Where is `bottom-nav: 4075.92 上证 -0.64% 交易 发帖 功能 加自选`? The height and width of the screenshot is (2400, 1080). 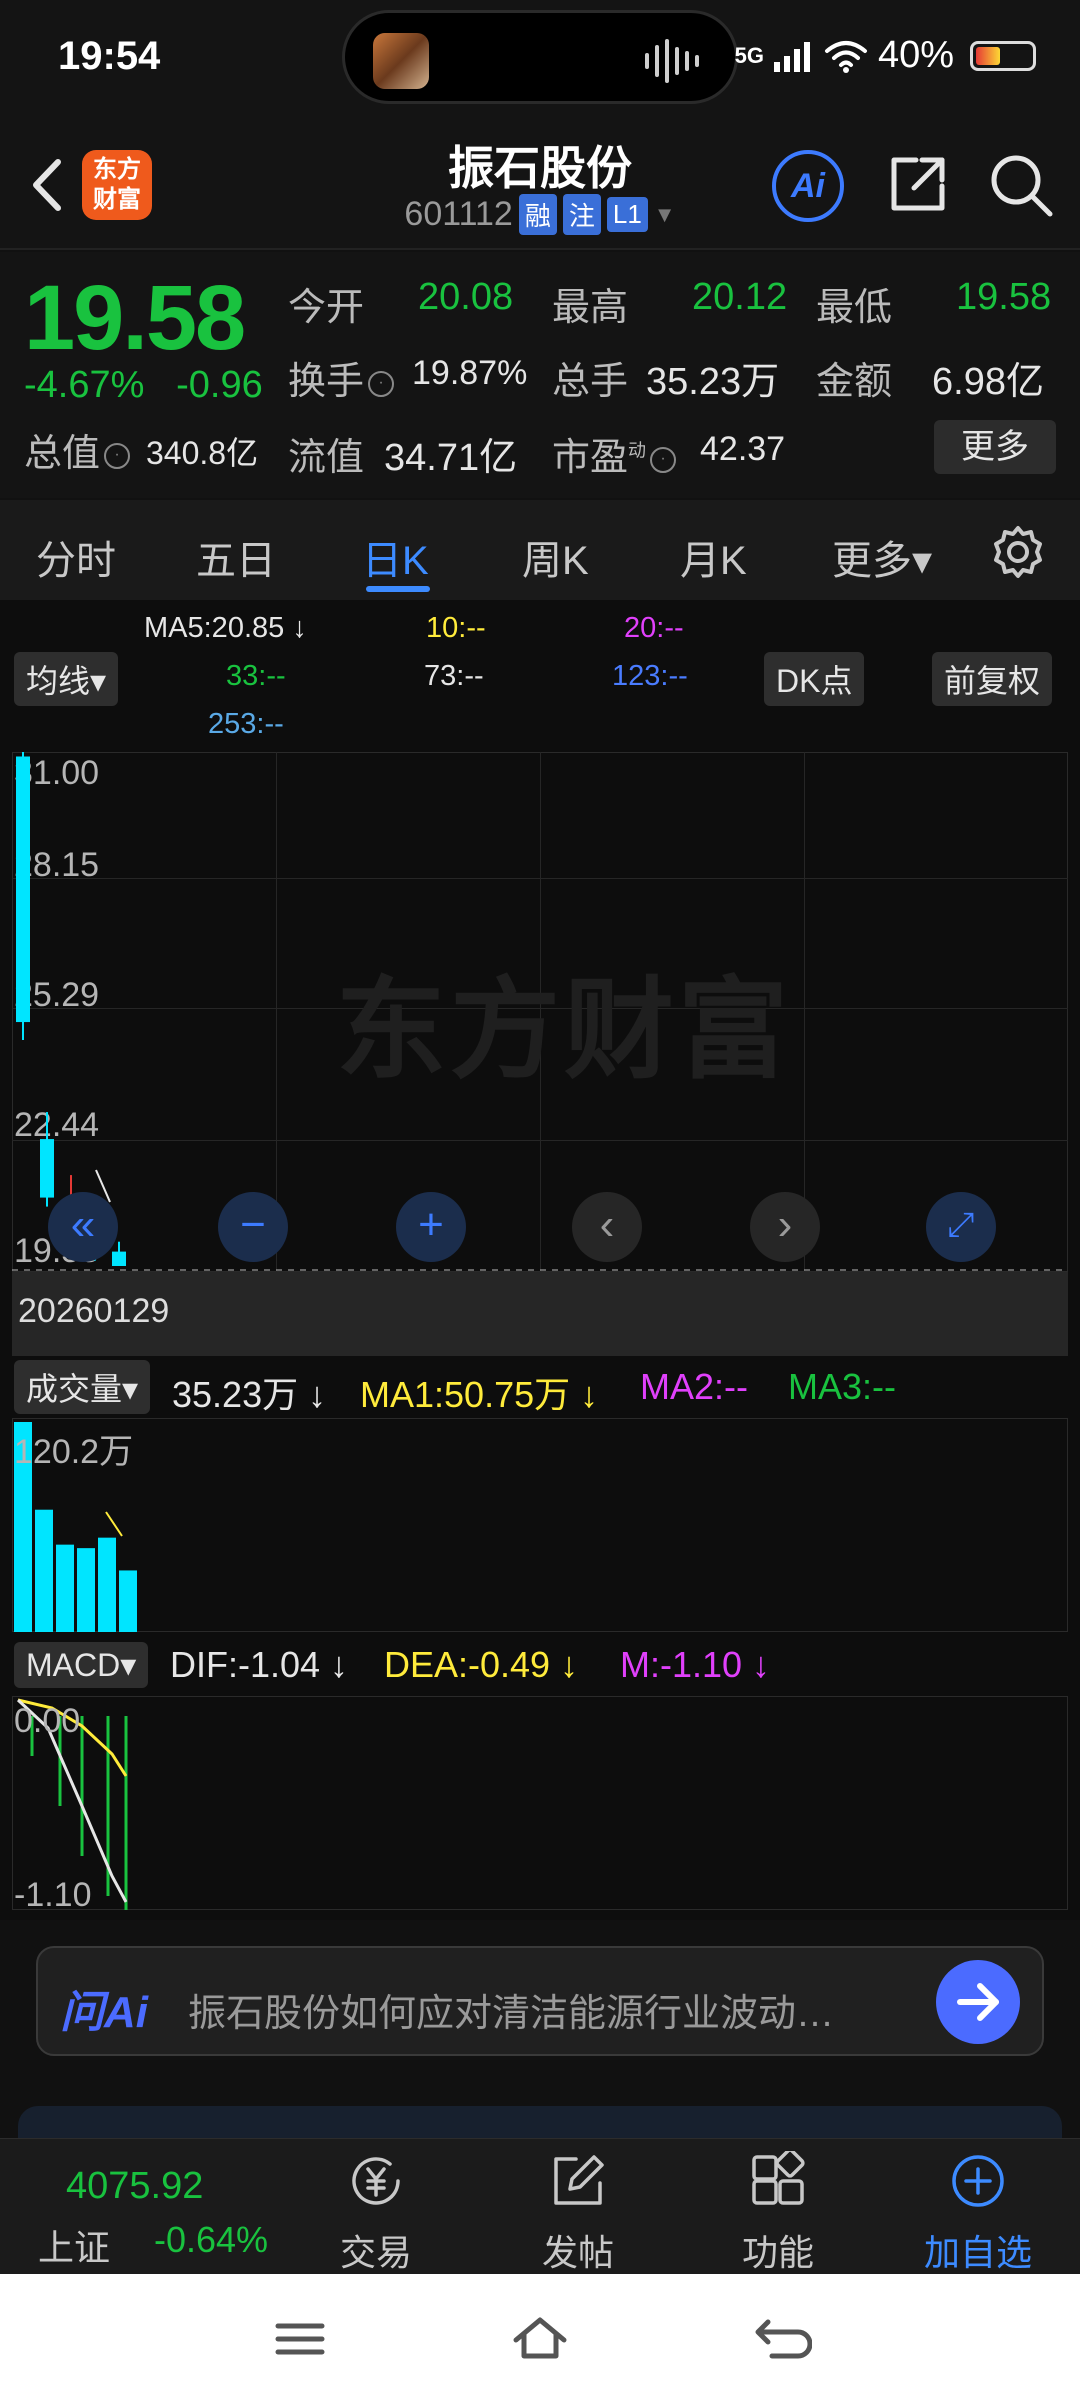 bottom-nav: 4075.92 上证 -0.64% 交易 发帖 功能 加自选 is located at coordinates (540, 2206).